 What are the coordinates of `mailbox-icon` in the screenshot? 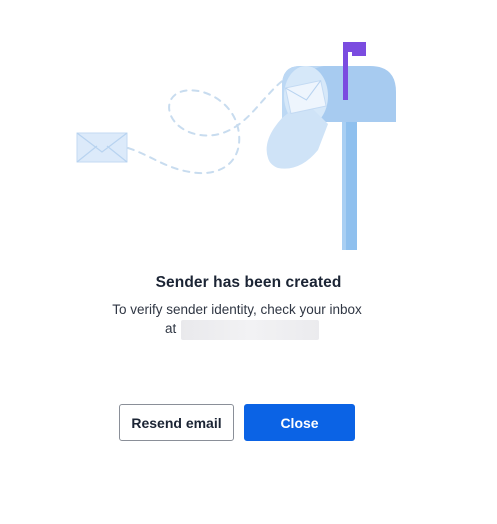 It's located at (331, 158).